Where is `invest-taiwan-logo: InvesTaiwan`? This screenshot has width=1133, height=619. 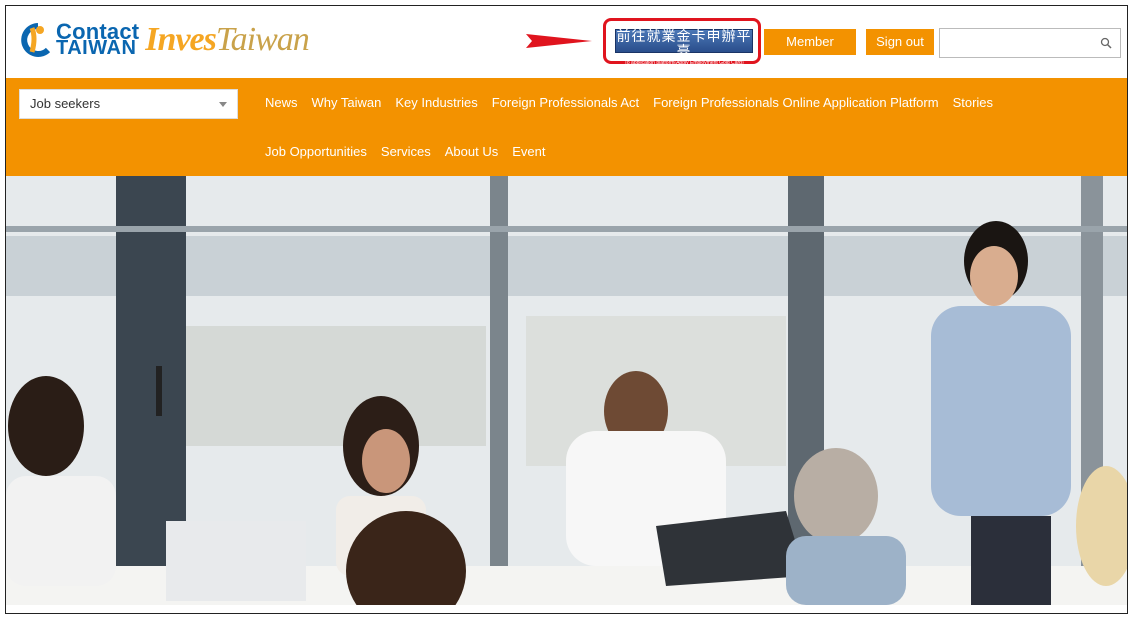 invest-taiwan-logo: InvesTaiwan is located at coordinates (227, 40).